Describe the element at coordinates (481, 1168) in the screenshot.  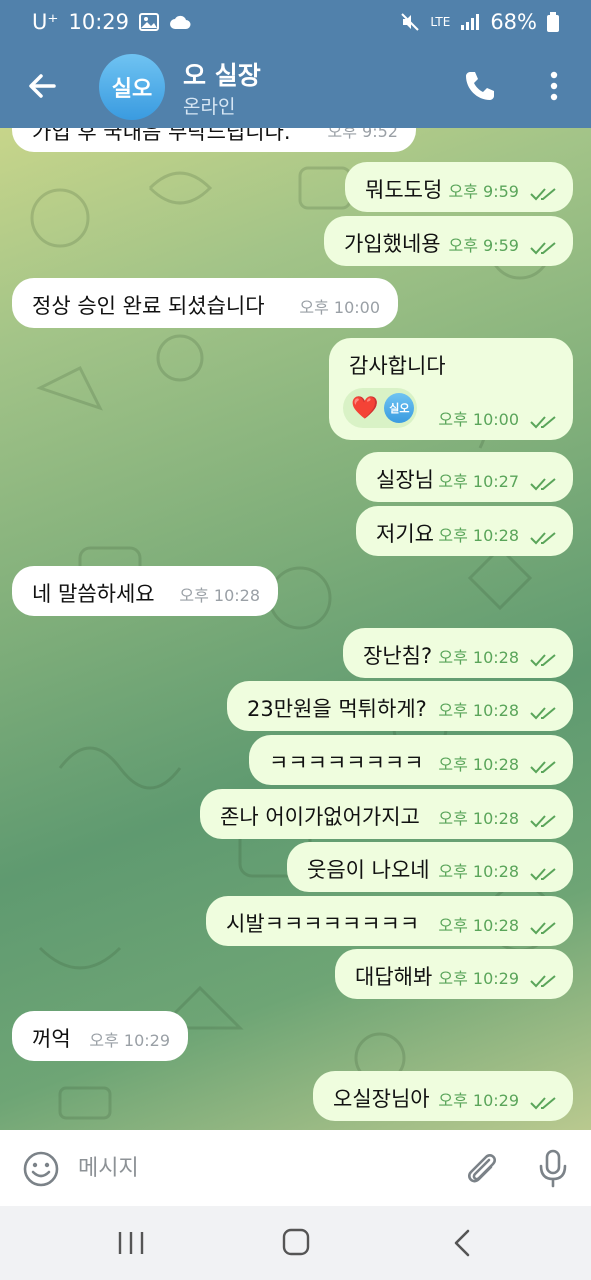
I see `paperclip-icon` at that location.